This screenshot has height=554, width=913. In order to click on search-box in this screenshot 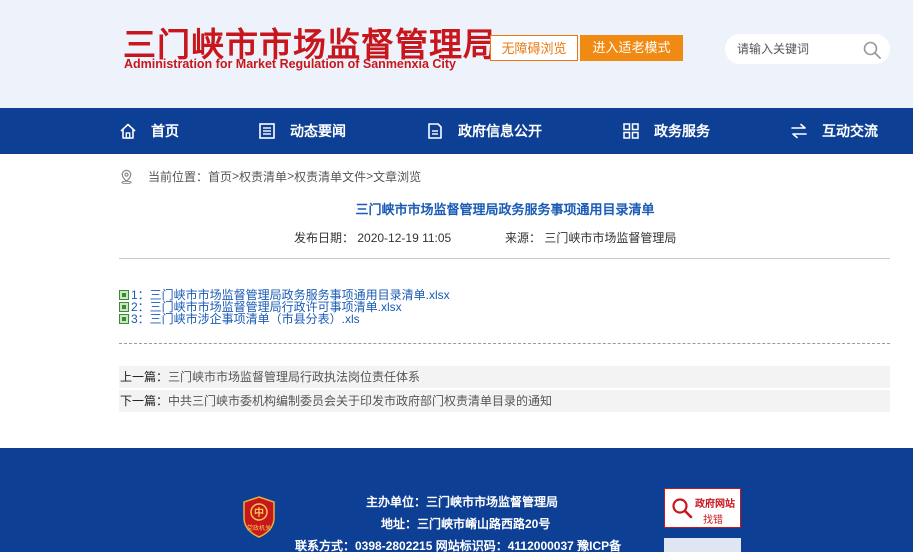, I will do `click(807, 49)`.